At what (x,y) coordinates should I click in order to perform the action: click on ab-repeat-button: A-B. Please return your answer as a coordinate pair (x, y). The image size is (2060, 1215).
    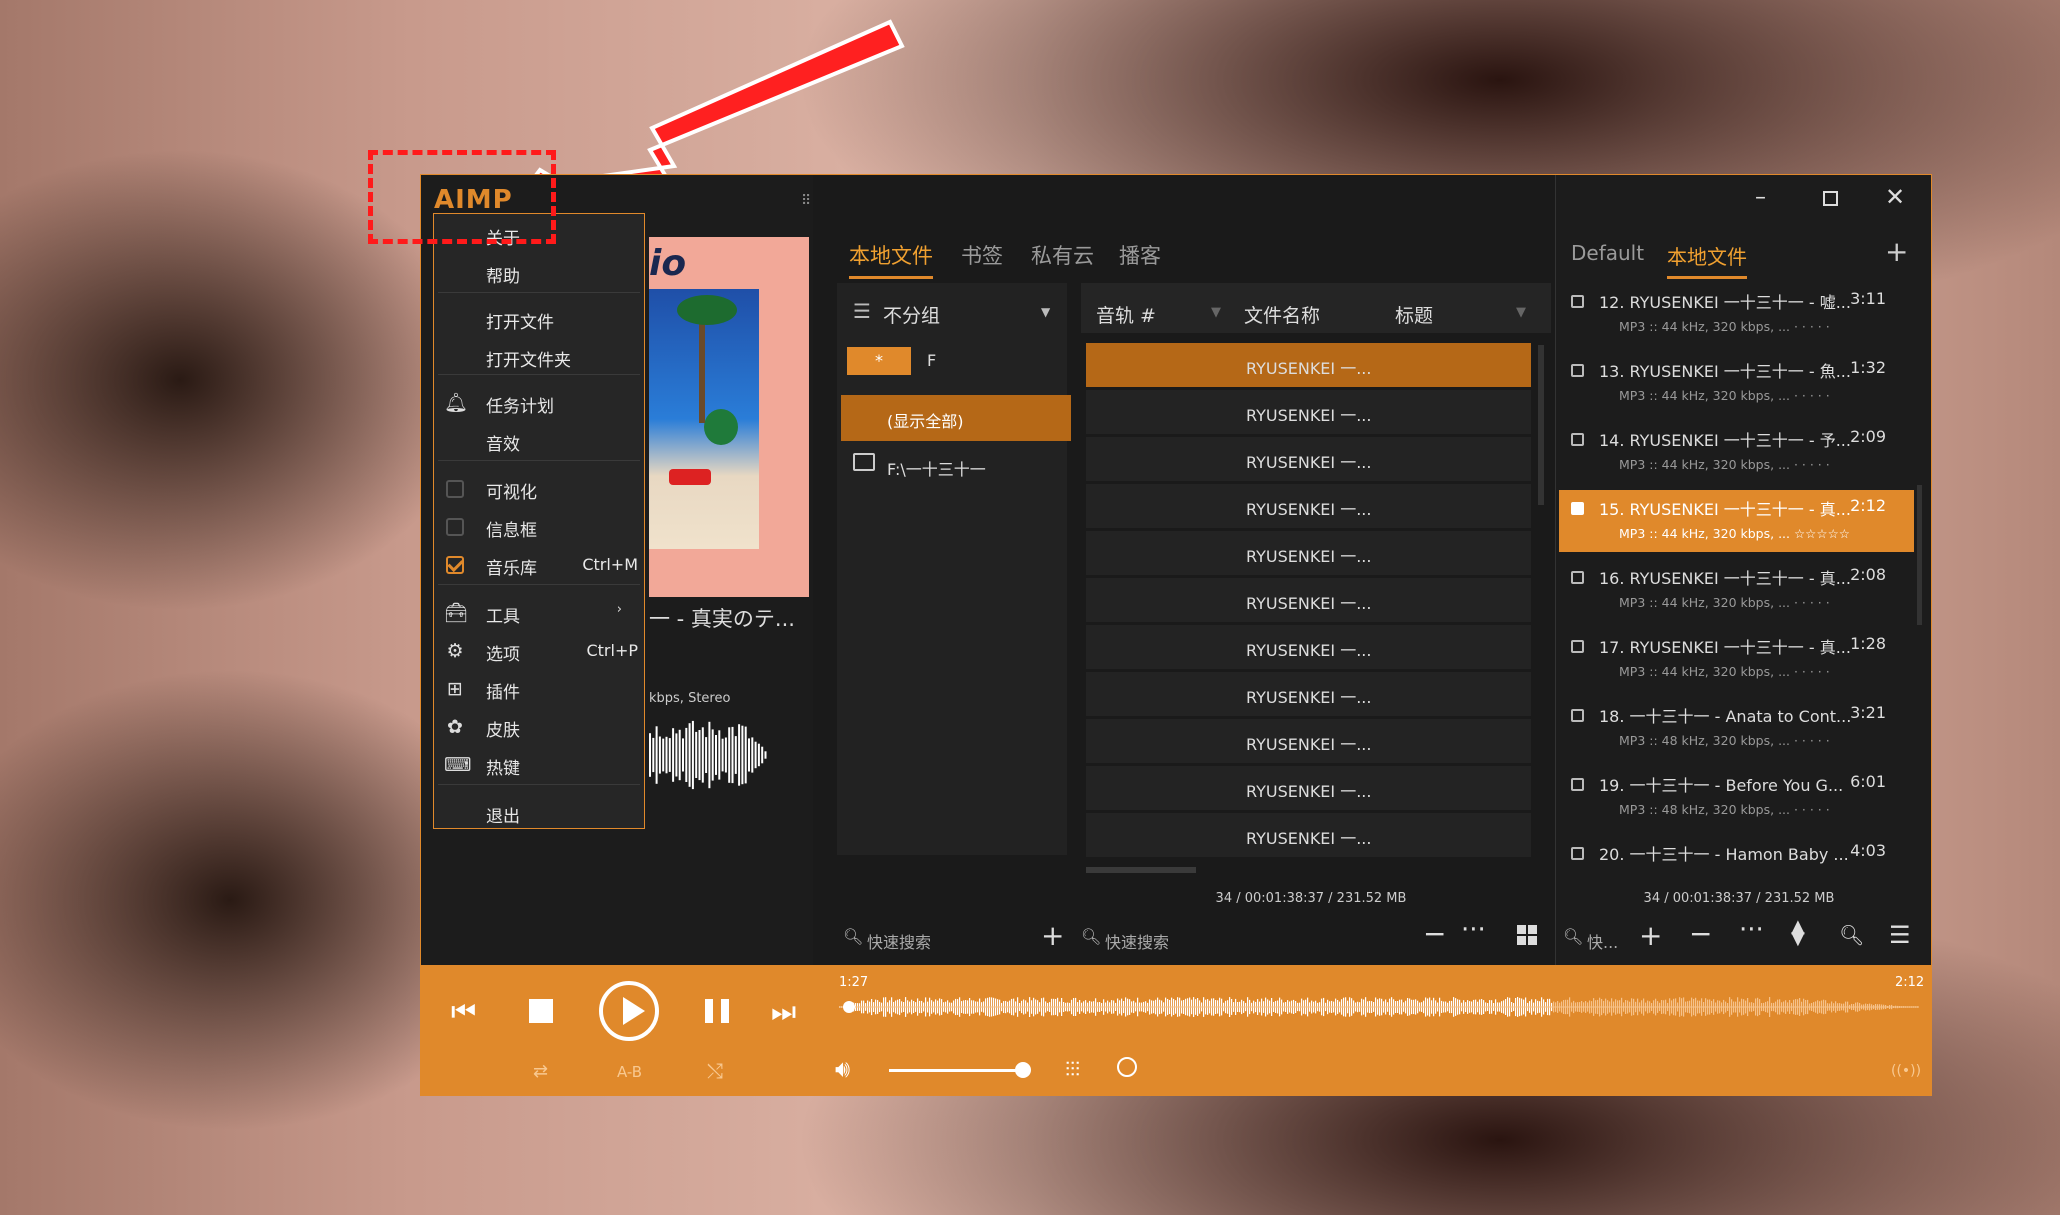
    Looking at the image, I should click on (629, 1072).